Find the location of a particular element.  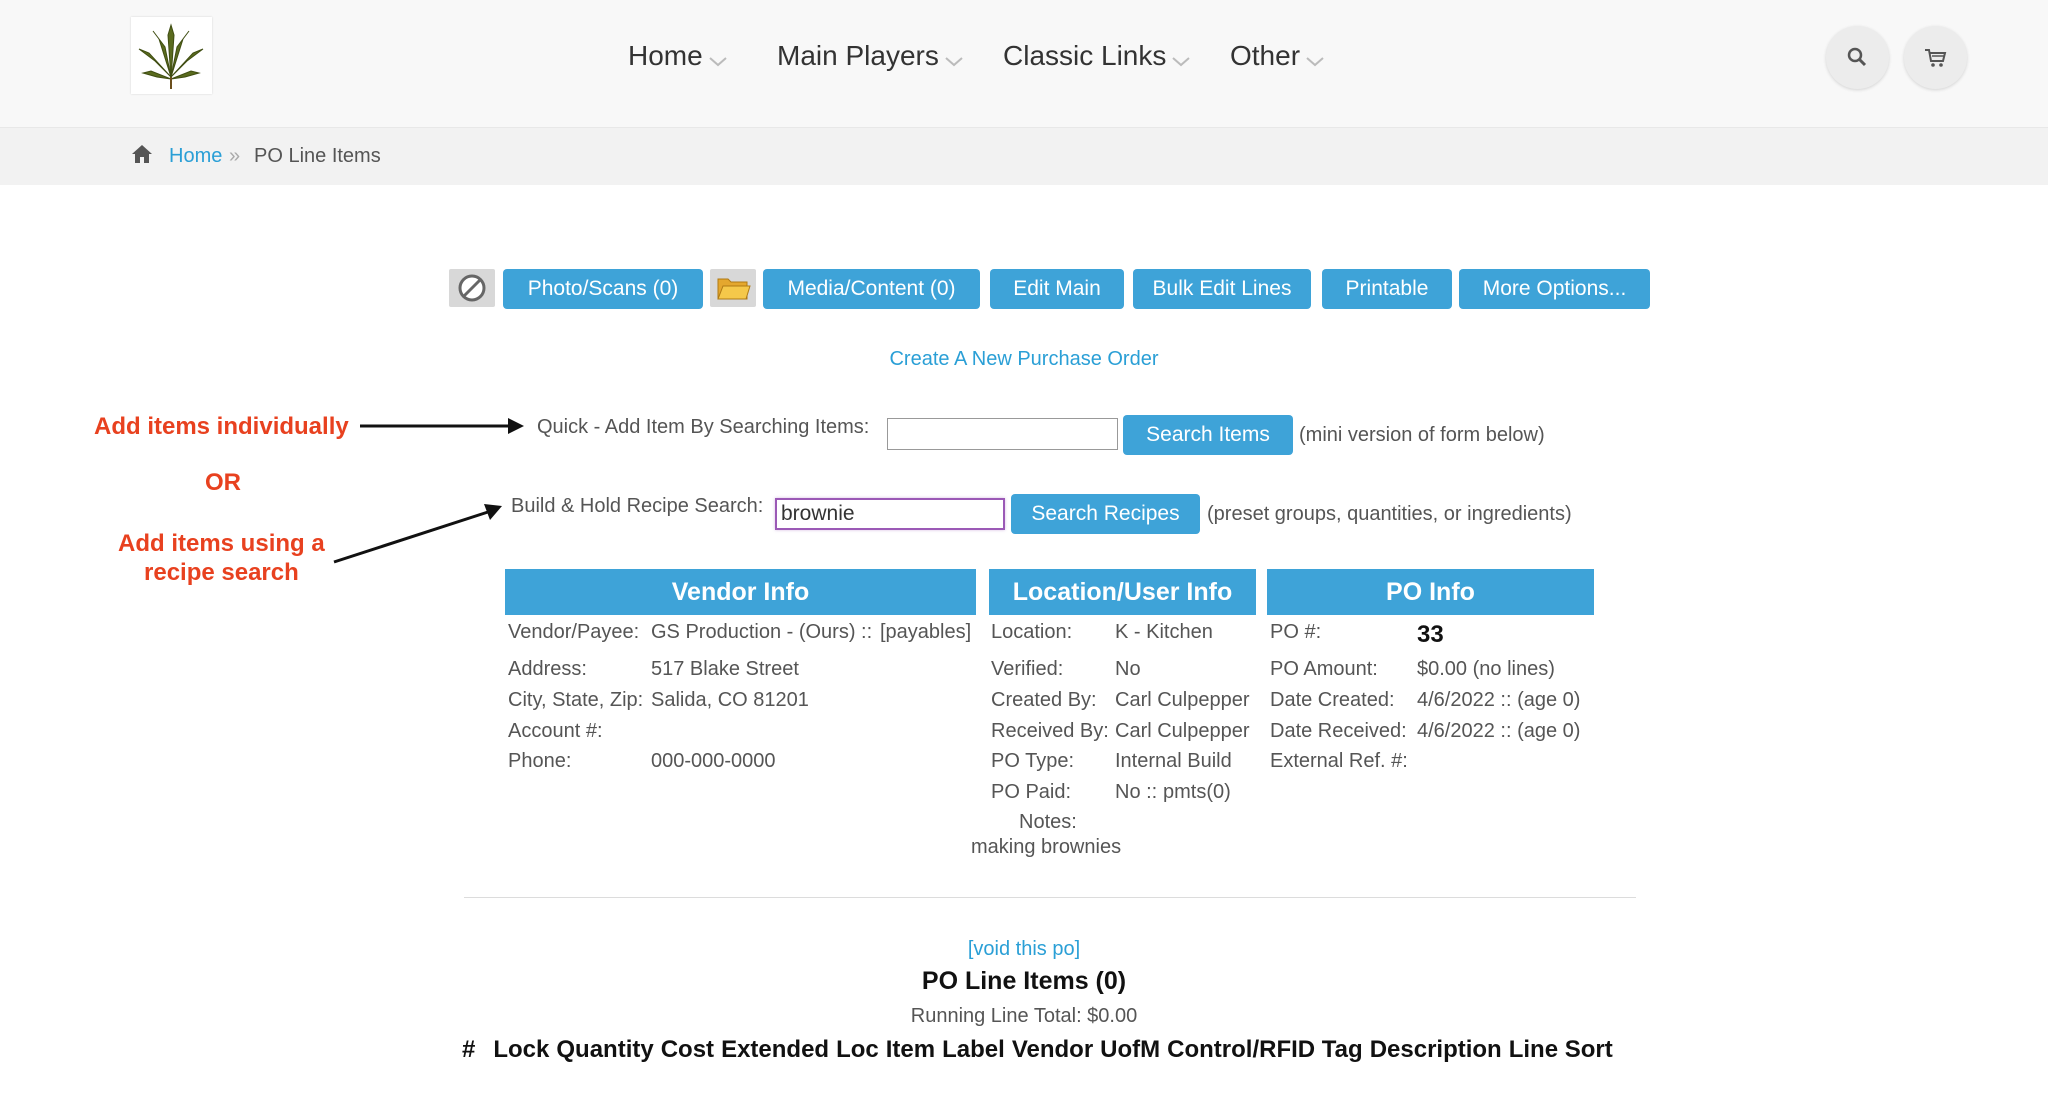

date-received-label: Date Received: is located at coordinates (1338, 731).